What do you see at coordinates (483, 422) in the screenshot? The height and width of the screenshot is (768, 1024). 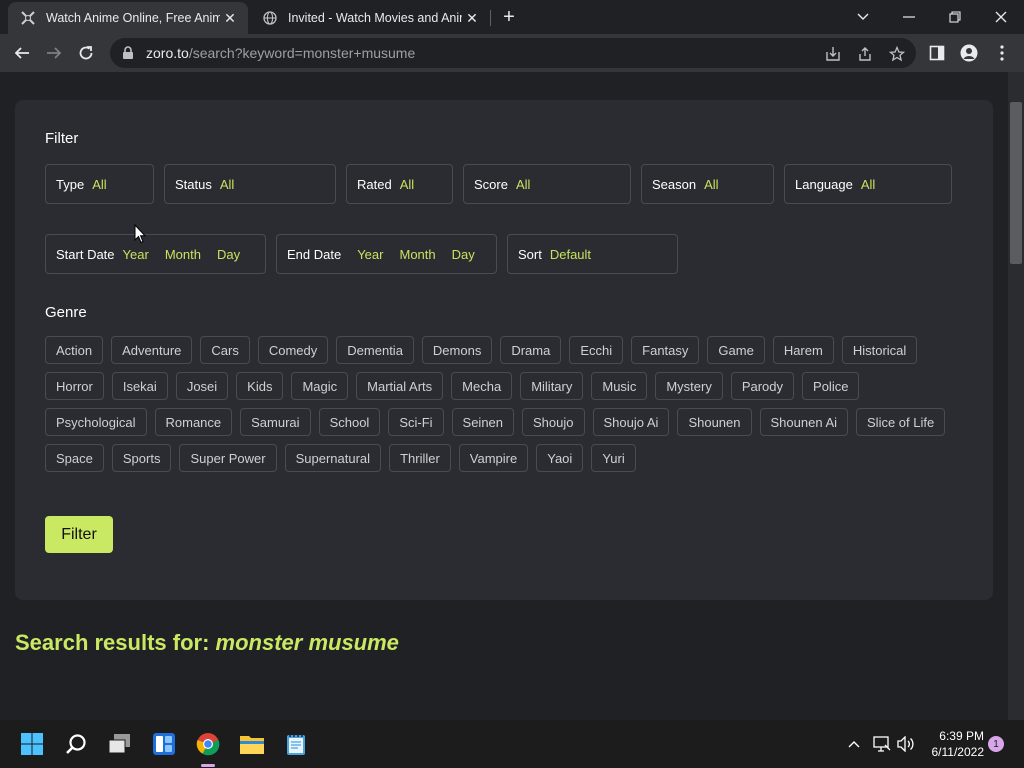 I see `genre-chip: Seinen` at bounding box center [483, 422].